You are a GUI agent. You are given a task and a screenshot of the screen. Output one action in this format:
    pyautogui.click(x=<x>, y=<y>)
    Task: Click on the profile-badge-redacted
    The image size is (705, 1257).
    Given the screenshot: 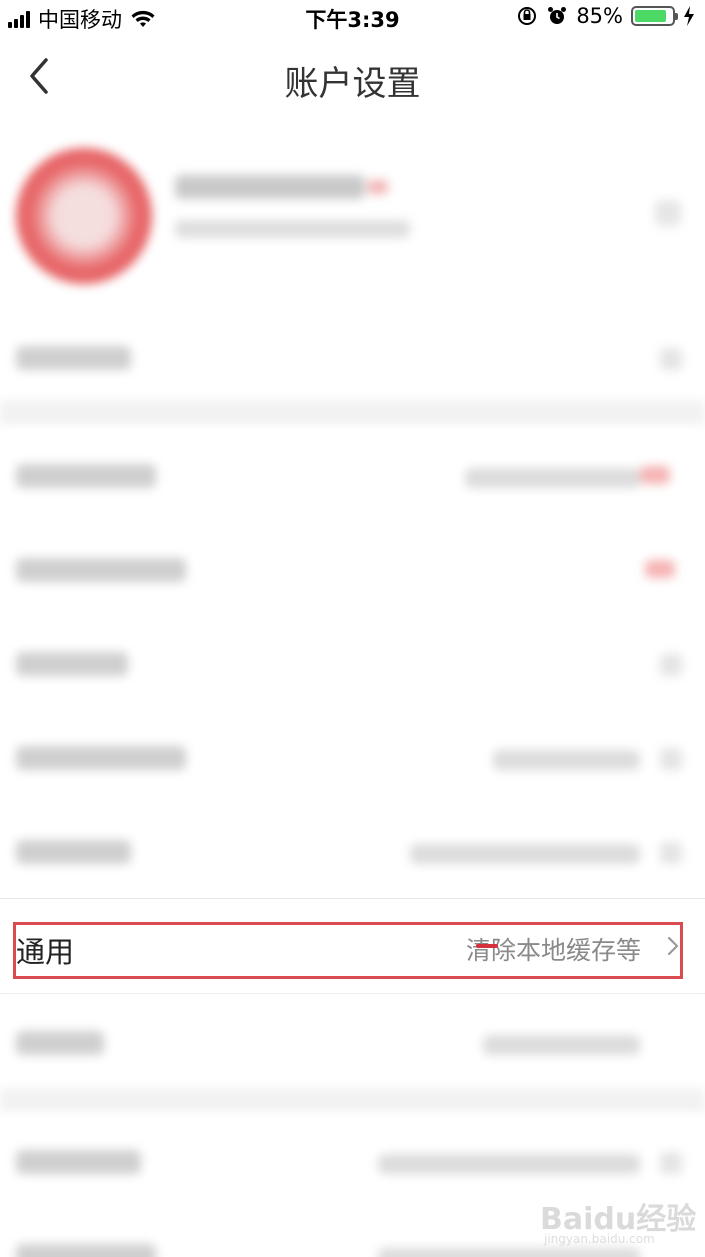 What is the action you would take?
    pyautogui.click(x=378, y=187)
    